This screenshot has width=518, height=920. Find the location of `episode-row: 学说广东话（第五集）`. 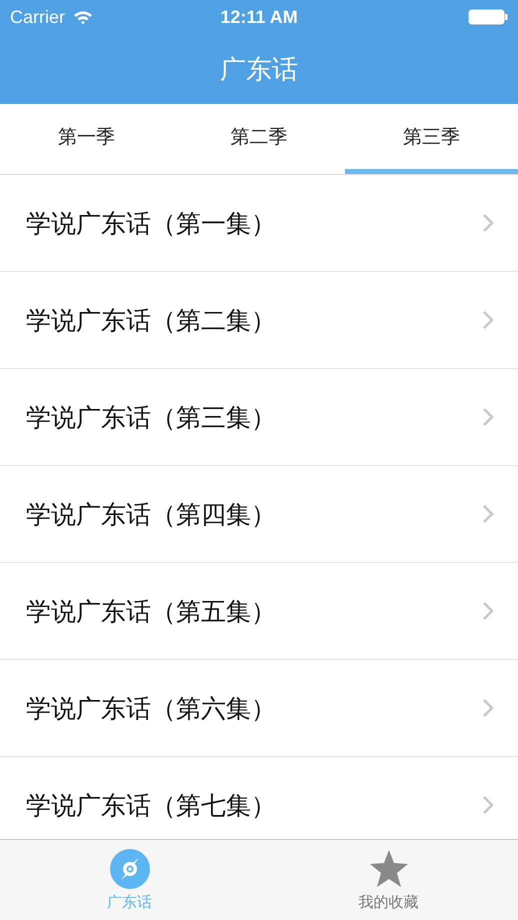

episode-row: 学说广东话（第五集） is located at coordinates (259, 611).